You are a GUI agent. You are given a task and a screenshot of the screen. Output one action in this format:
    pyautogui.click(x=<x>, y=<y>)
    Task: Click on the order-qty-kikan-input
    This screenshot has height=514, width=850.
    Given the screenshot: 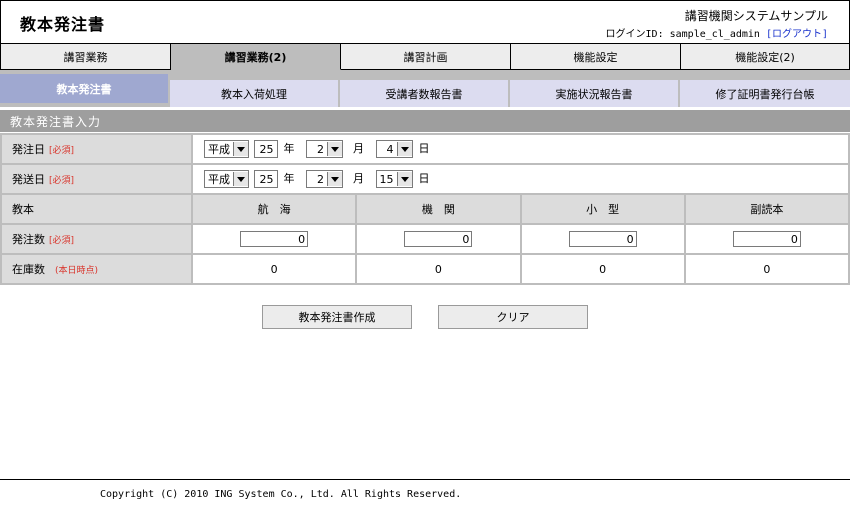 What is the action you would take?
    pyautogui.click(x=438, y=239)
    